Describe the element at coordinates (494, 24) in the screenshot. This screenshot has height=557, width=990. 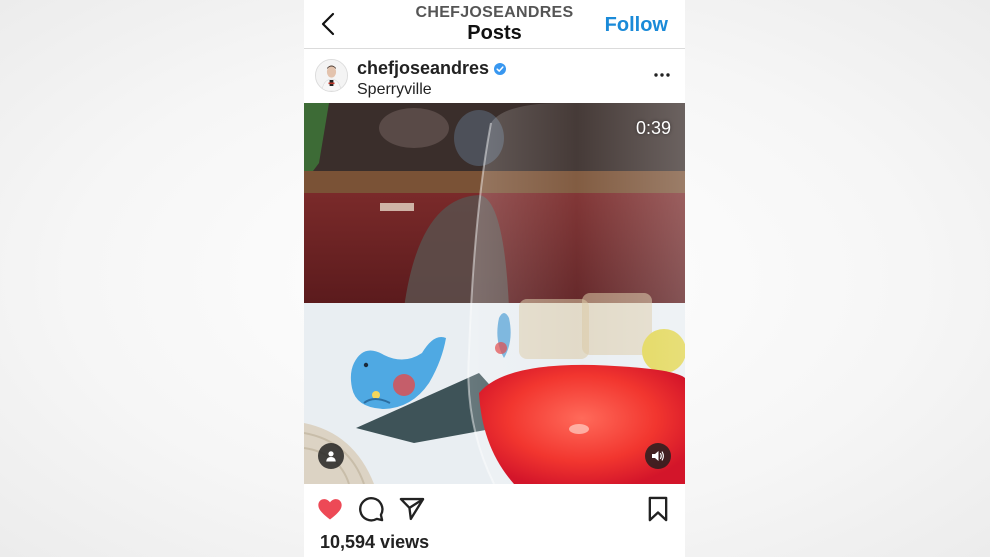
I see `top-navigation-bar: CHEFJOSEANDRES Posts Follow` at that location.